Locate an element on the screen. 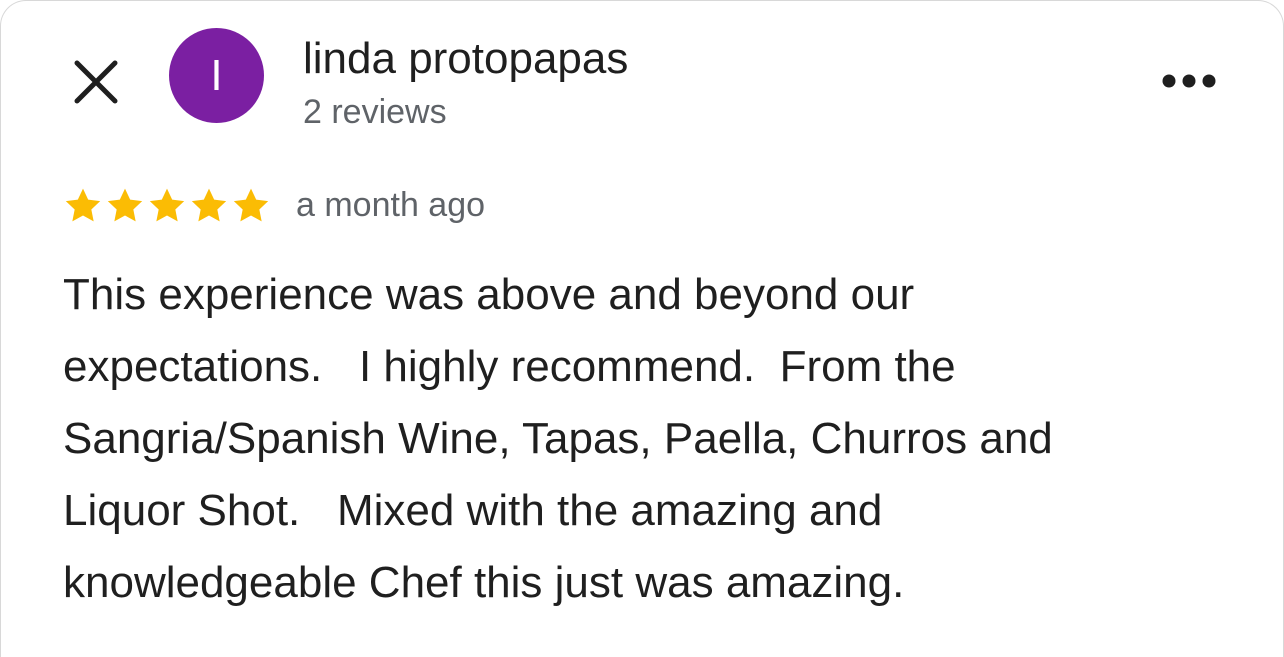 The image size is (1284, 657). stars is located at coordinates (167, 206).